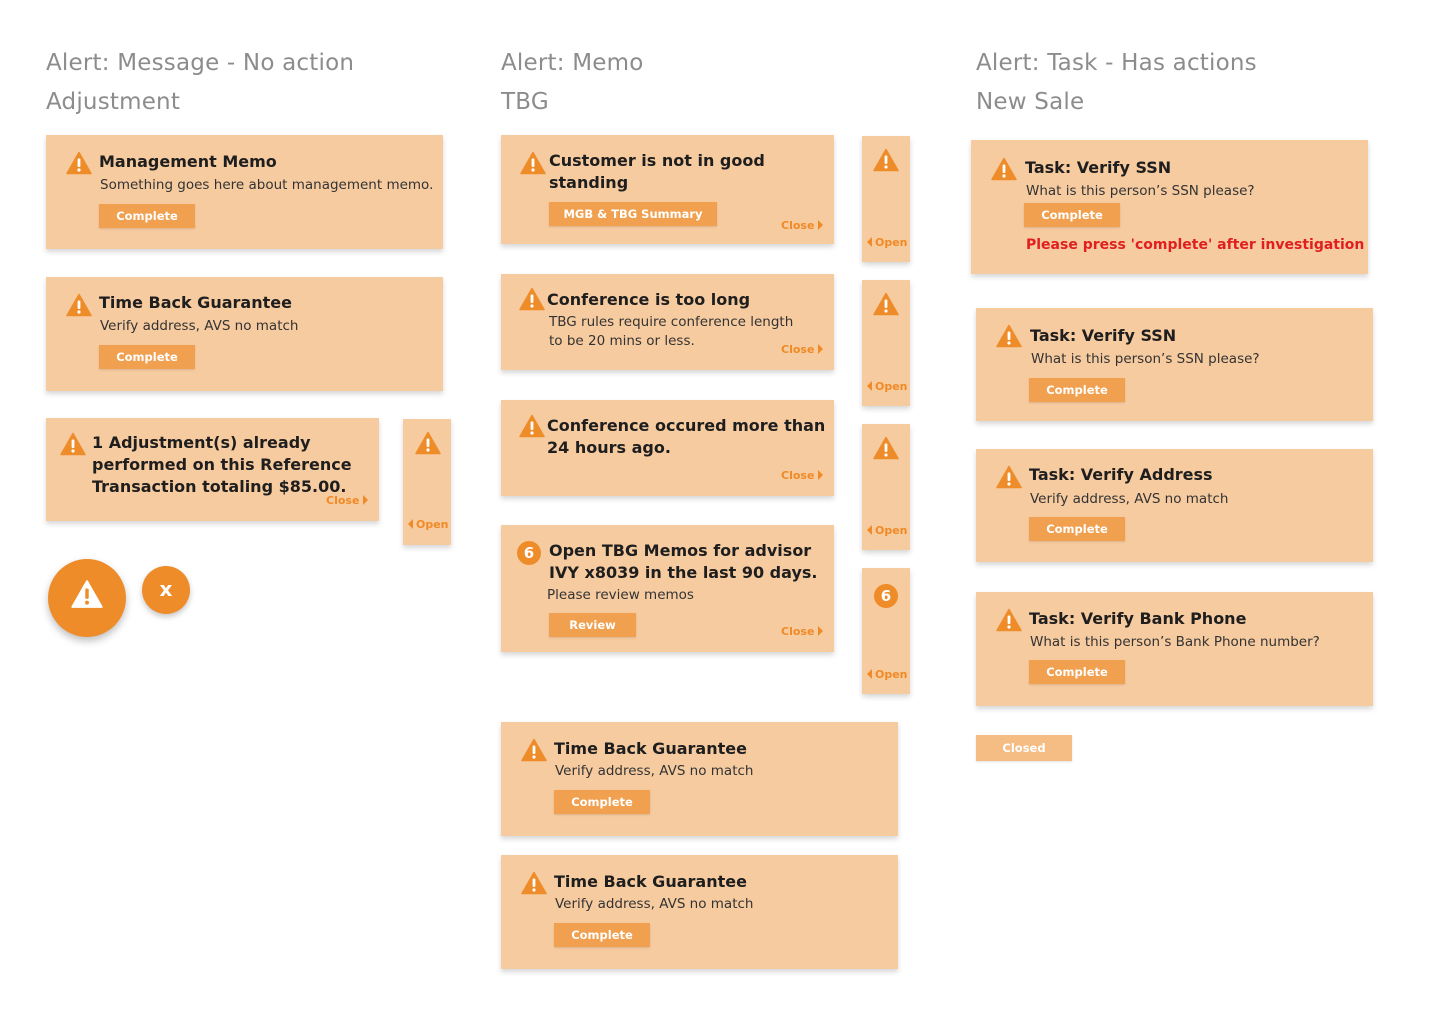 The width and height of the screenshot is (1438, 1017). Describe the element at coordinates (1024, 748) in the screenshot. I see `closed-button: Closed` at that location.